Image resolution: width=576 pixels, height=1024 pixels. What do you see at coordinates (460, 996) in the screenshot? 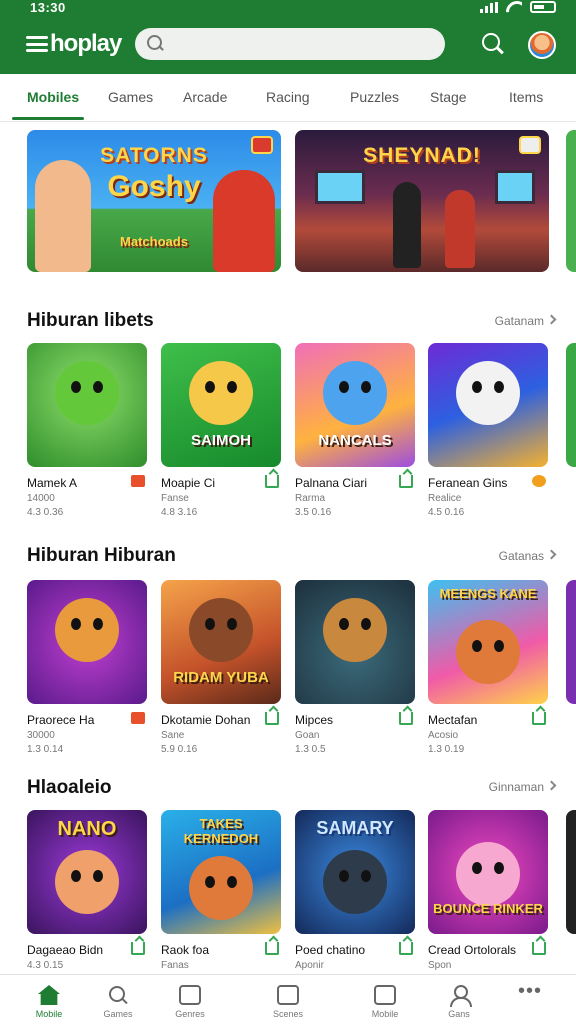
I see `person-icon` at bounding box center [460, 996].